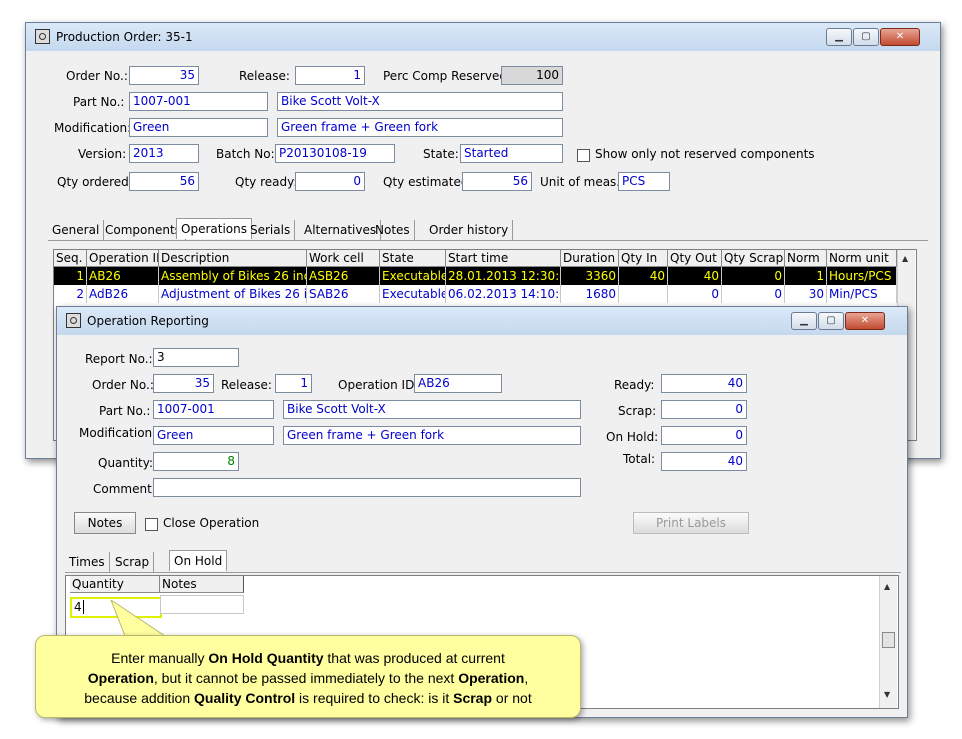 The width and height of the screenshot is (962, 739). I want to click on perc-comp-reserved-field: 100, so click(532, 75).